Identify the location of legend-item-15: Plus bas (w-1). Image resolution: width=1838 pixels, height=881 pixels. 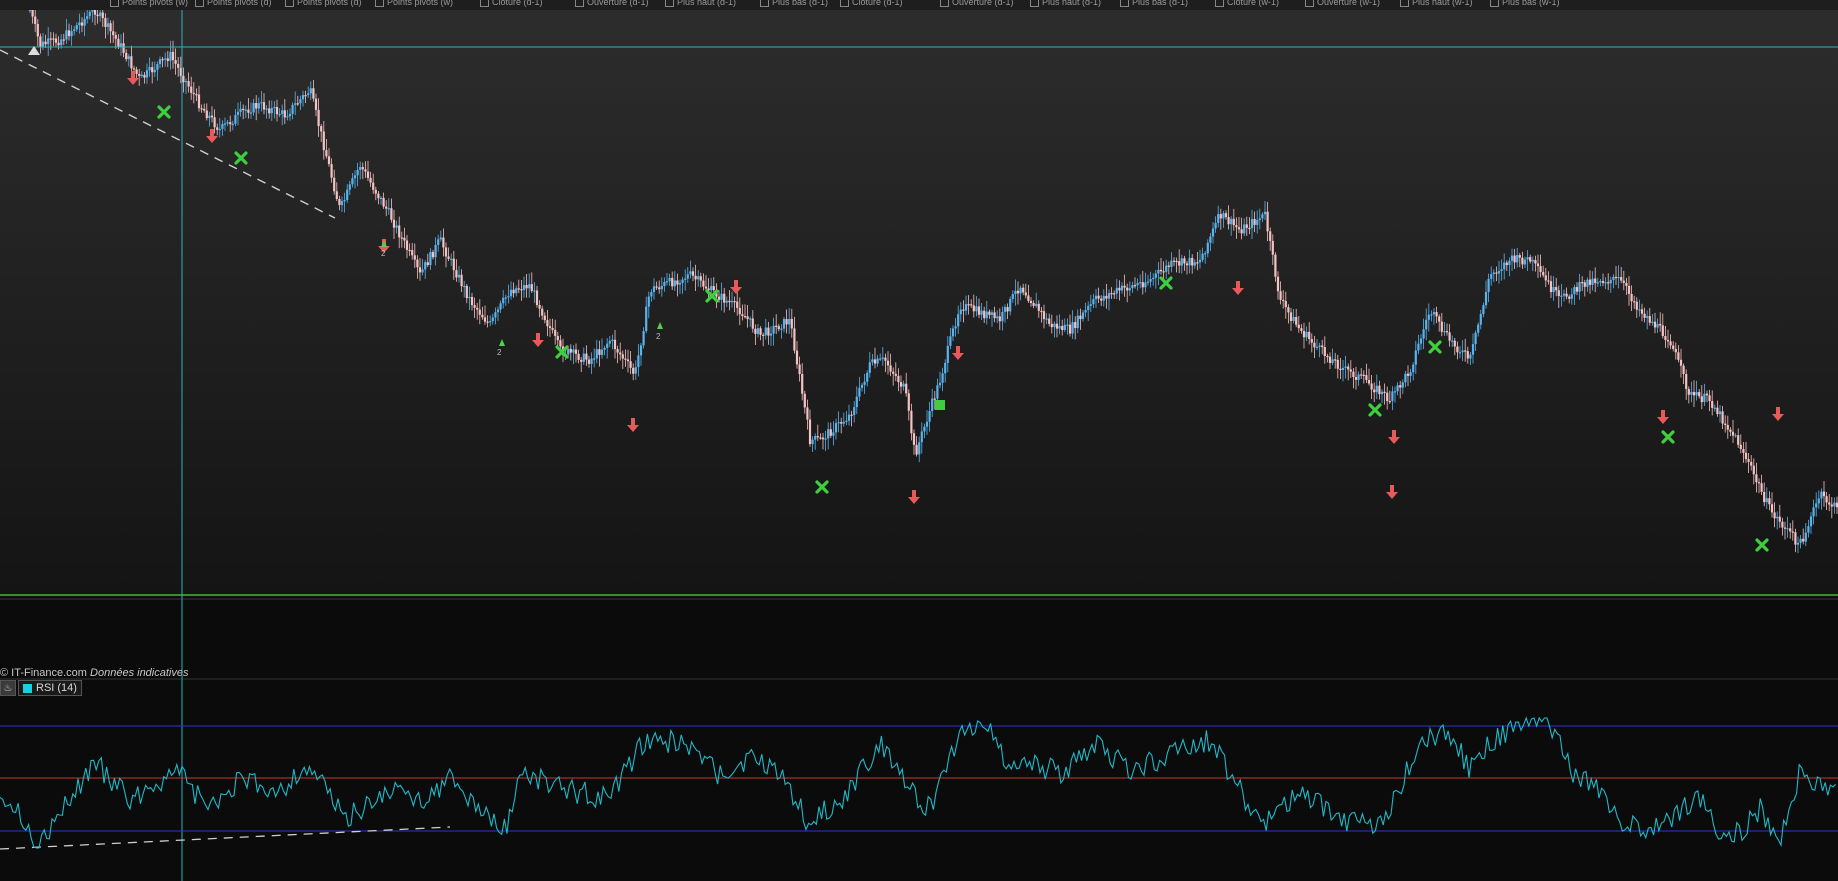
(1525, 4).